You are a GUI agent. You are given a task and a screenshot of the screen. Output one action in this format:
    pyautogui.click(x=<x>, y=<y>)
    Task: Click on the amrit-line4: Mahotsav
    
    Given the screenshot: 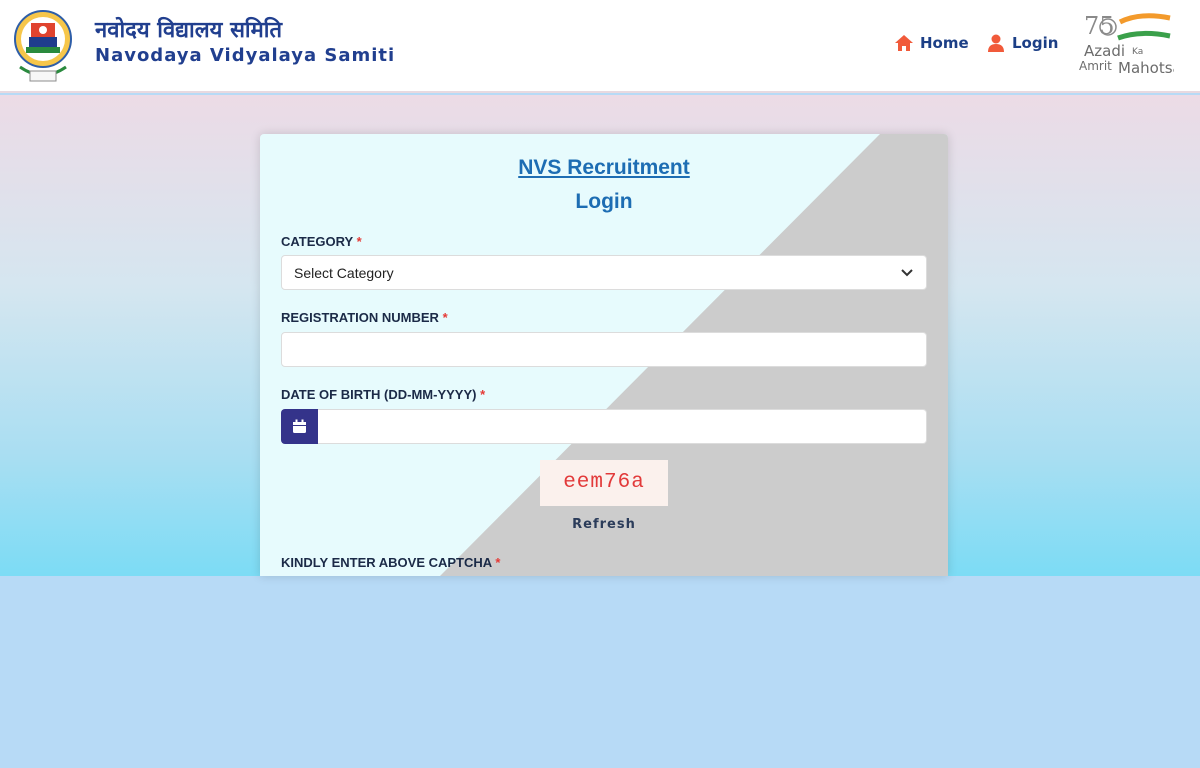 What is the action you would take?
    pyautogui.click(x=1146, y=68)
    